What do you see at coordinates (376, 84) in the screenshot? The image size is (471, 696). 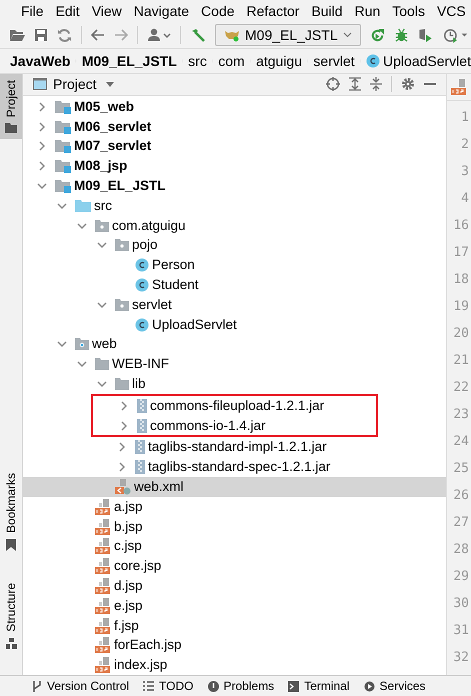 I see `collapse-all-icon` at bounding box center [376, 84].